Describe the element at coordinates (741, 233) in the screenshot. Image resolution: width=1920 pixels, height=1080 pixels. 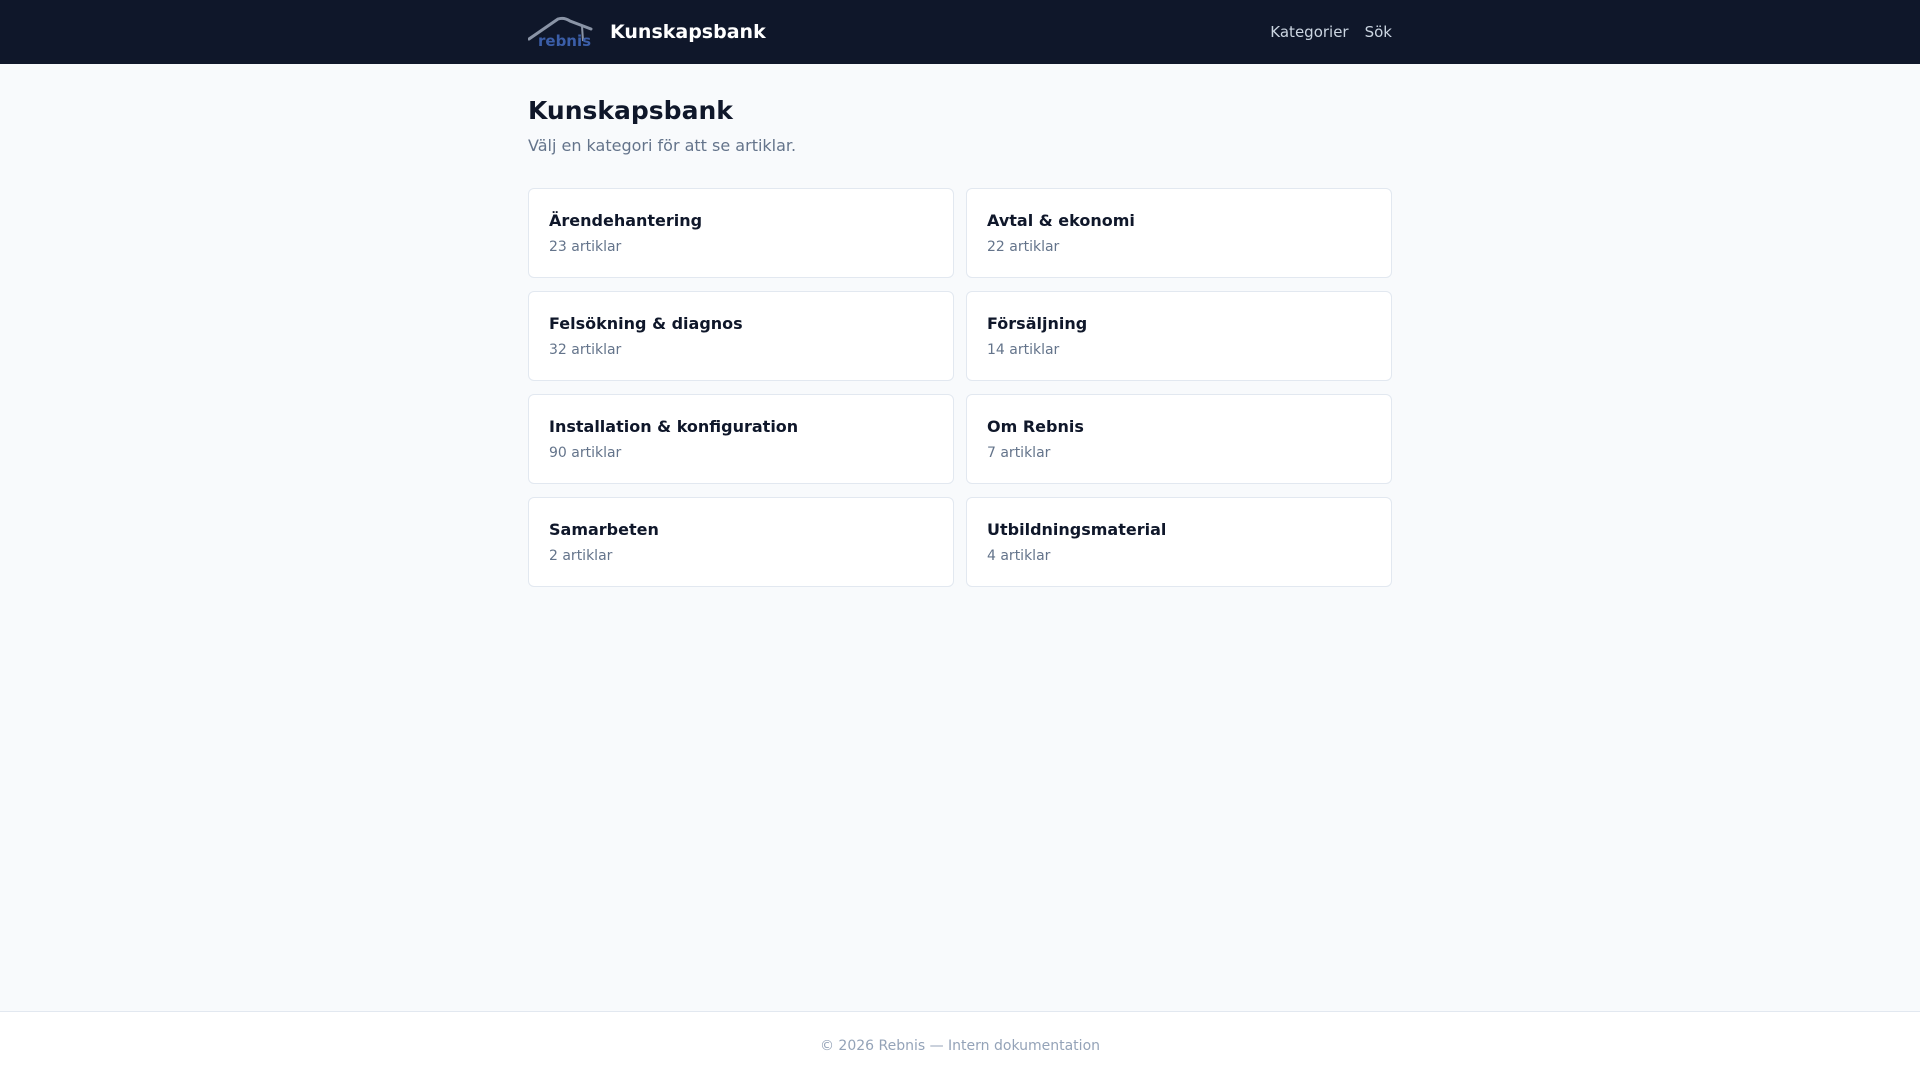
I see `category-card: Ärendehantering 23 artiklar` at that location.